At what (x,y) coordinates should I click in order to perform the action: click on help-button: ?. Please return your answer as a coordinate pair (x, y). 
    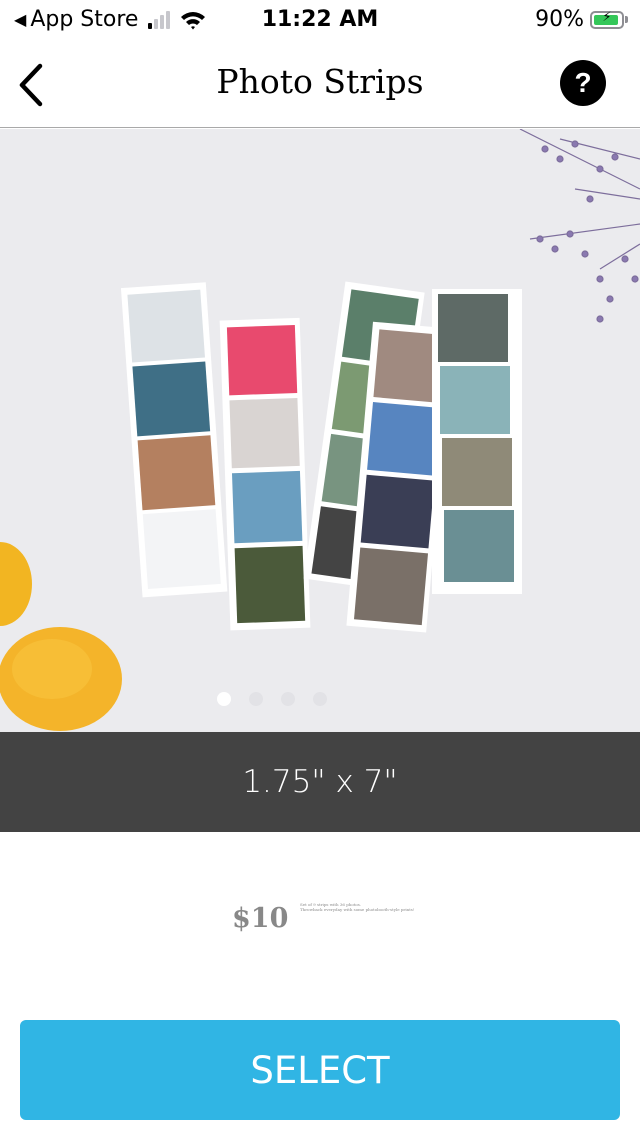
    Looking at the image, I should click on (583, 83).